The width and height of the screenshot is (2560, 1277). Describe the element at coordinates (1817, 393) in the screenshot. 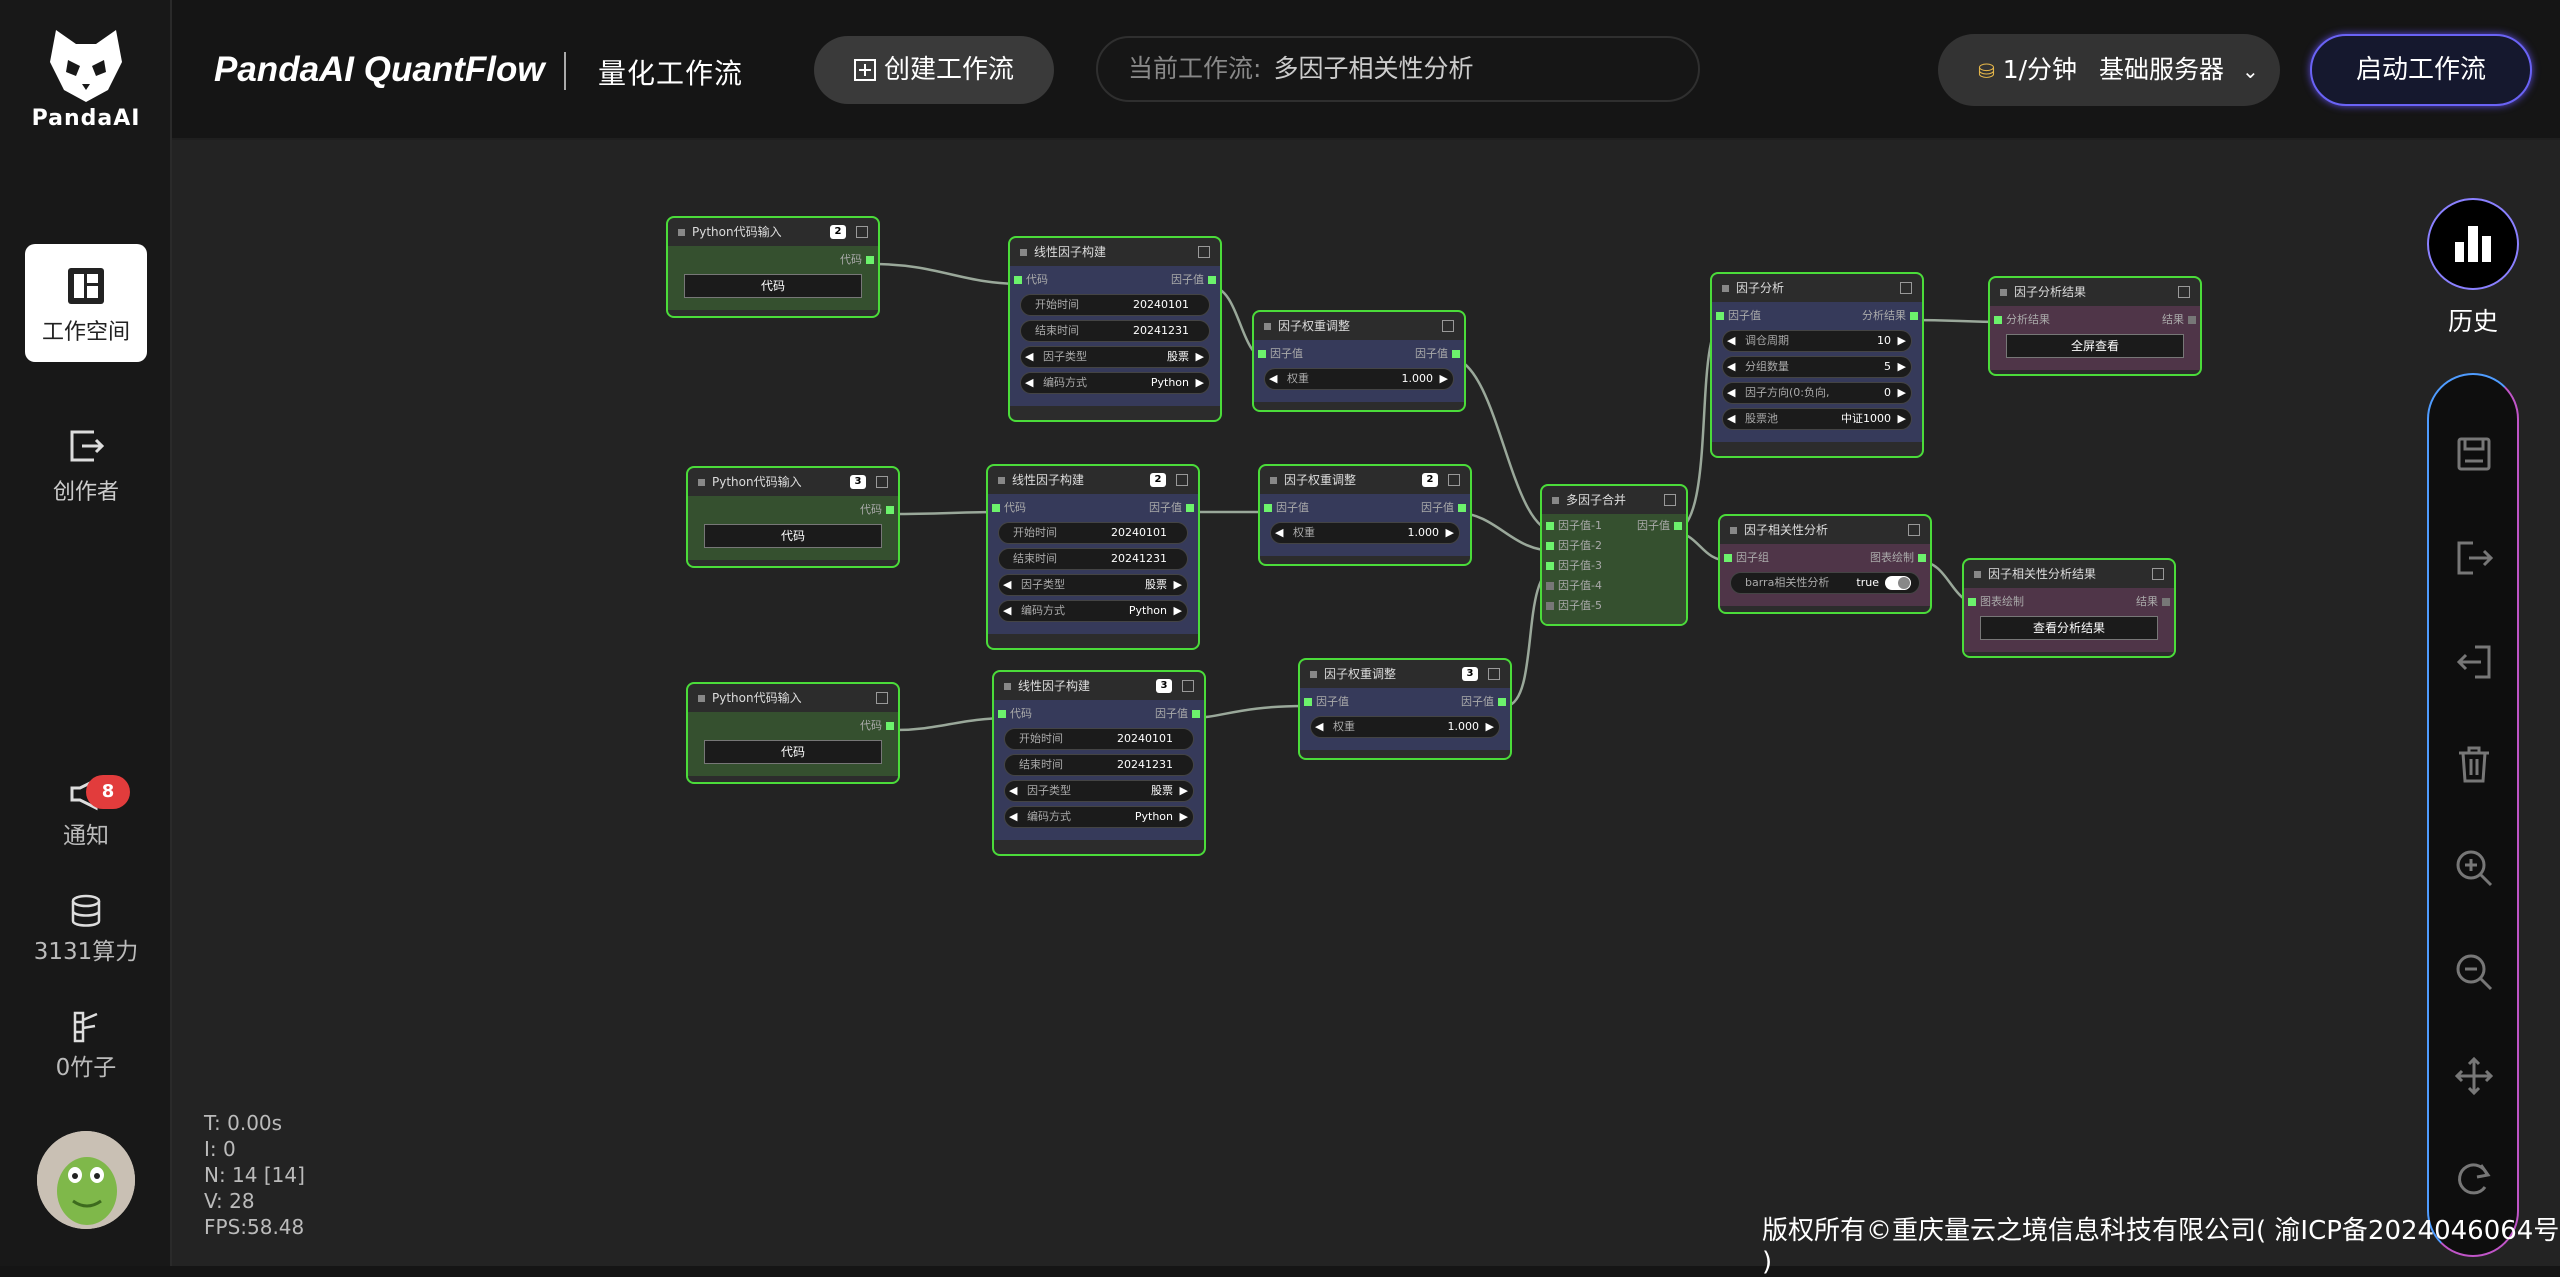

I see `factor-direction-stepper: 因子方向(0:负向, 0` at that location.